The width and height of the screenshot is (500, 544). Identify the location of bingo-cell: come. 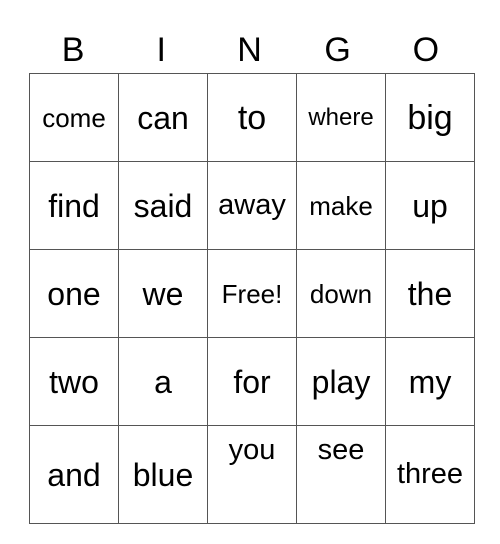
(74, 117).